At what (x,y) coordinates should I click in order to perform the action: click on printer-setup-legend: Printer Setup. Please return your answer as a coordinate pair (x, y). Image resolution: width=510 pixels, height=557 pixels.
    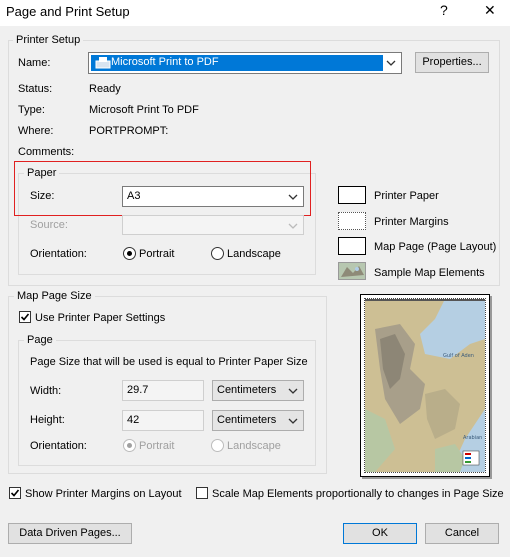
    Looking at the image, I should click on (48, 40).